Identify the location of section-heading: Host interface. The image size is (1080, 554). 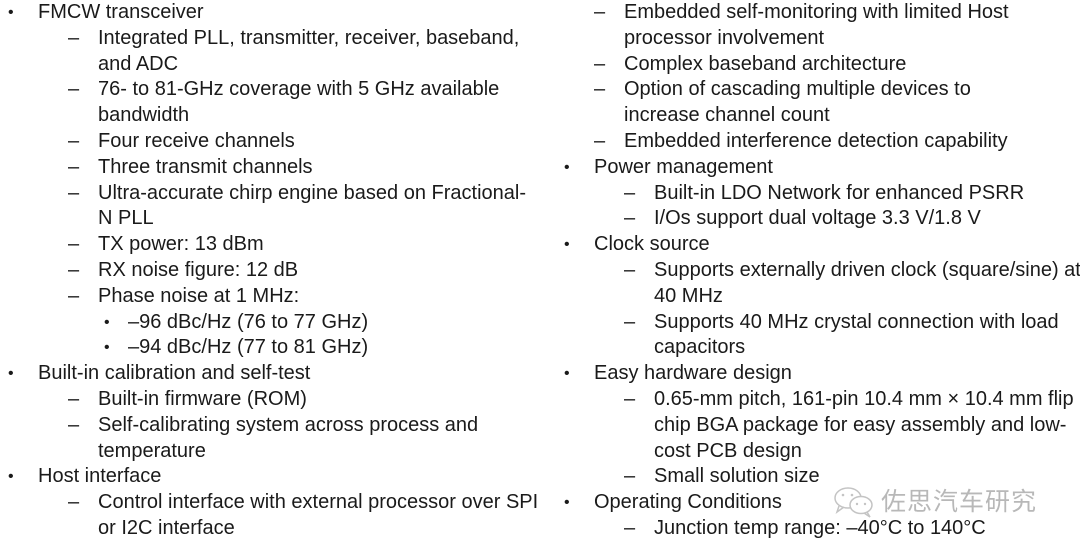
(100, 476).